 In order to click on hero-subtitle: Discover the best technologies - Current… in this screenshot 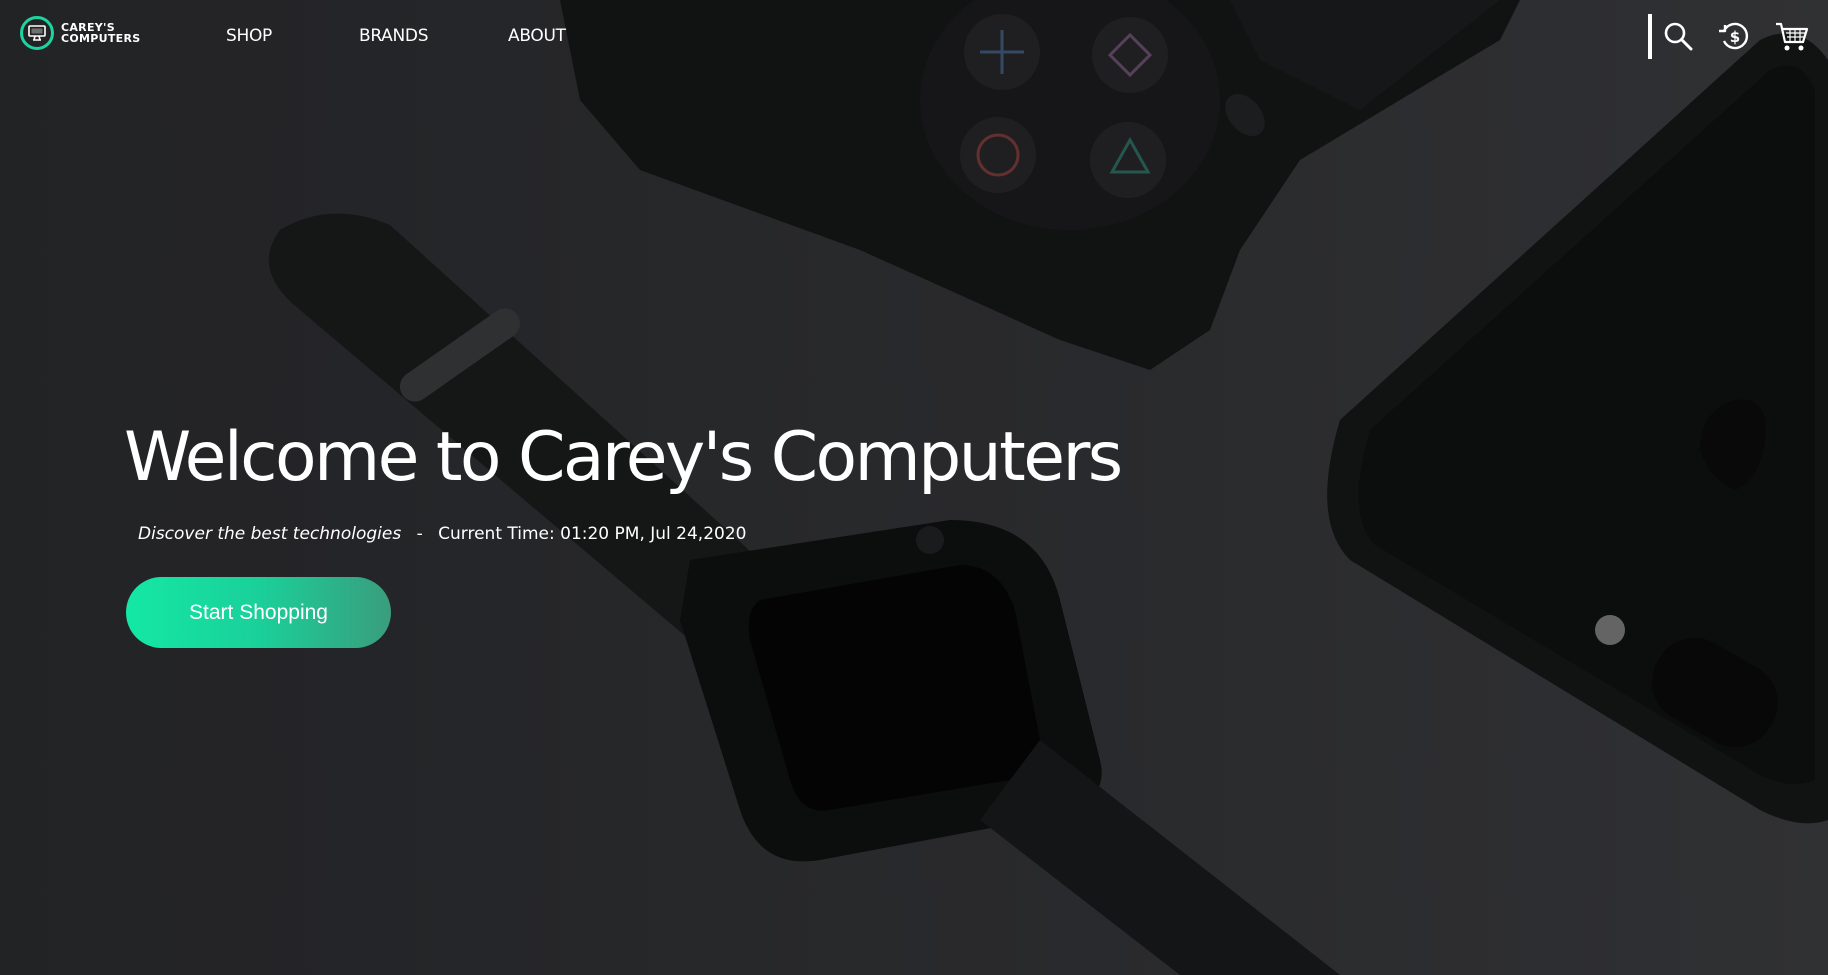, I will do `click(442, 534)`.